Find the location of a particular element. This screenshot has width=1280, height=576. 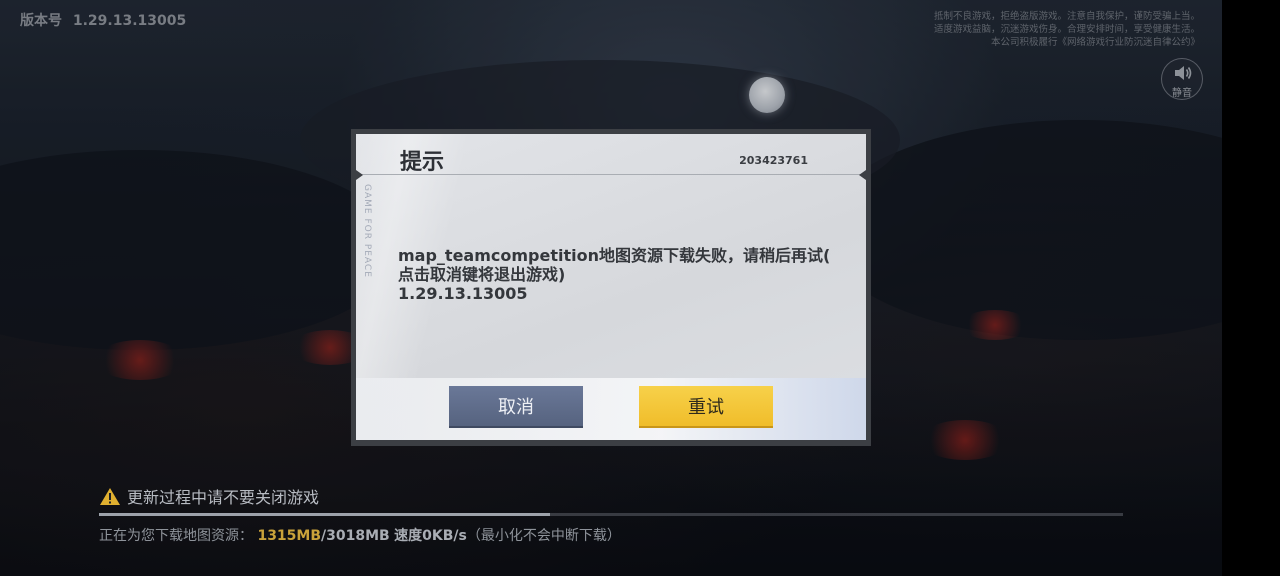

dialog-error-code: 203423761 is located at coordinates (773, 160).